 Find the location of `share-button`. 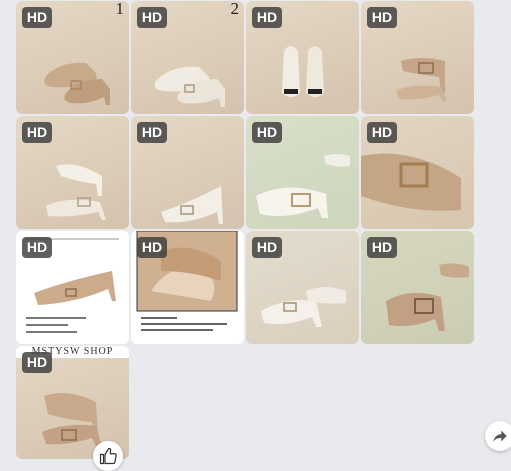

share-button is located at coordinates (498, 436).